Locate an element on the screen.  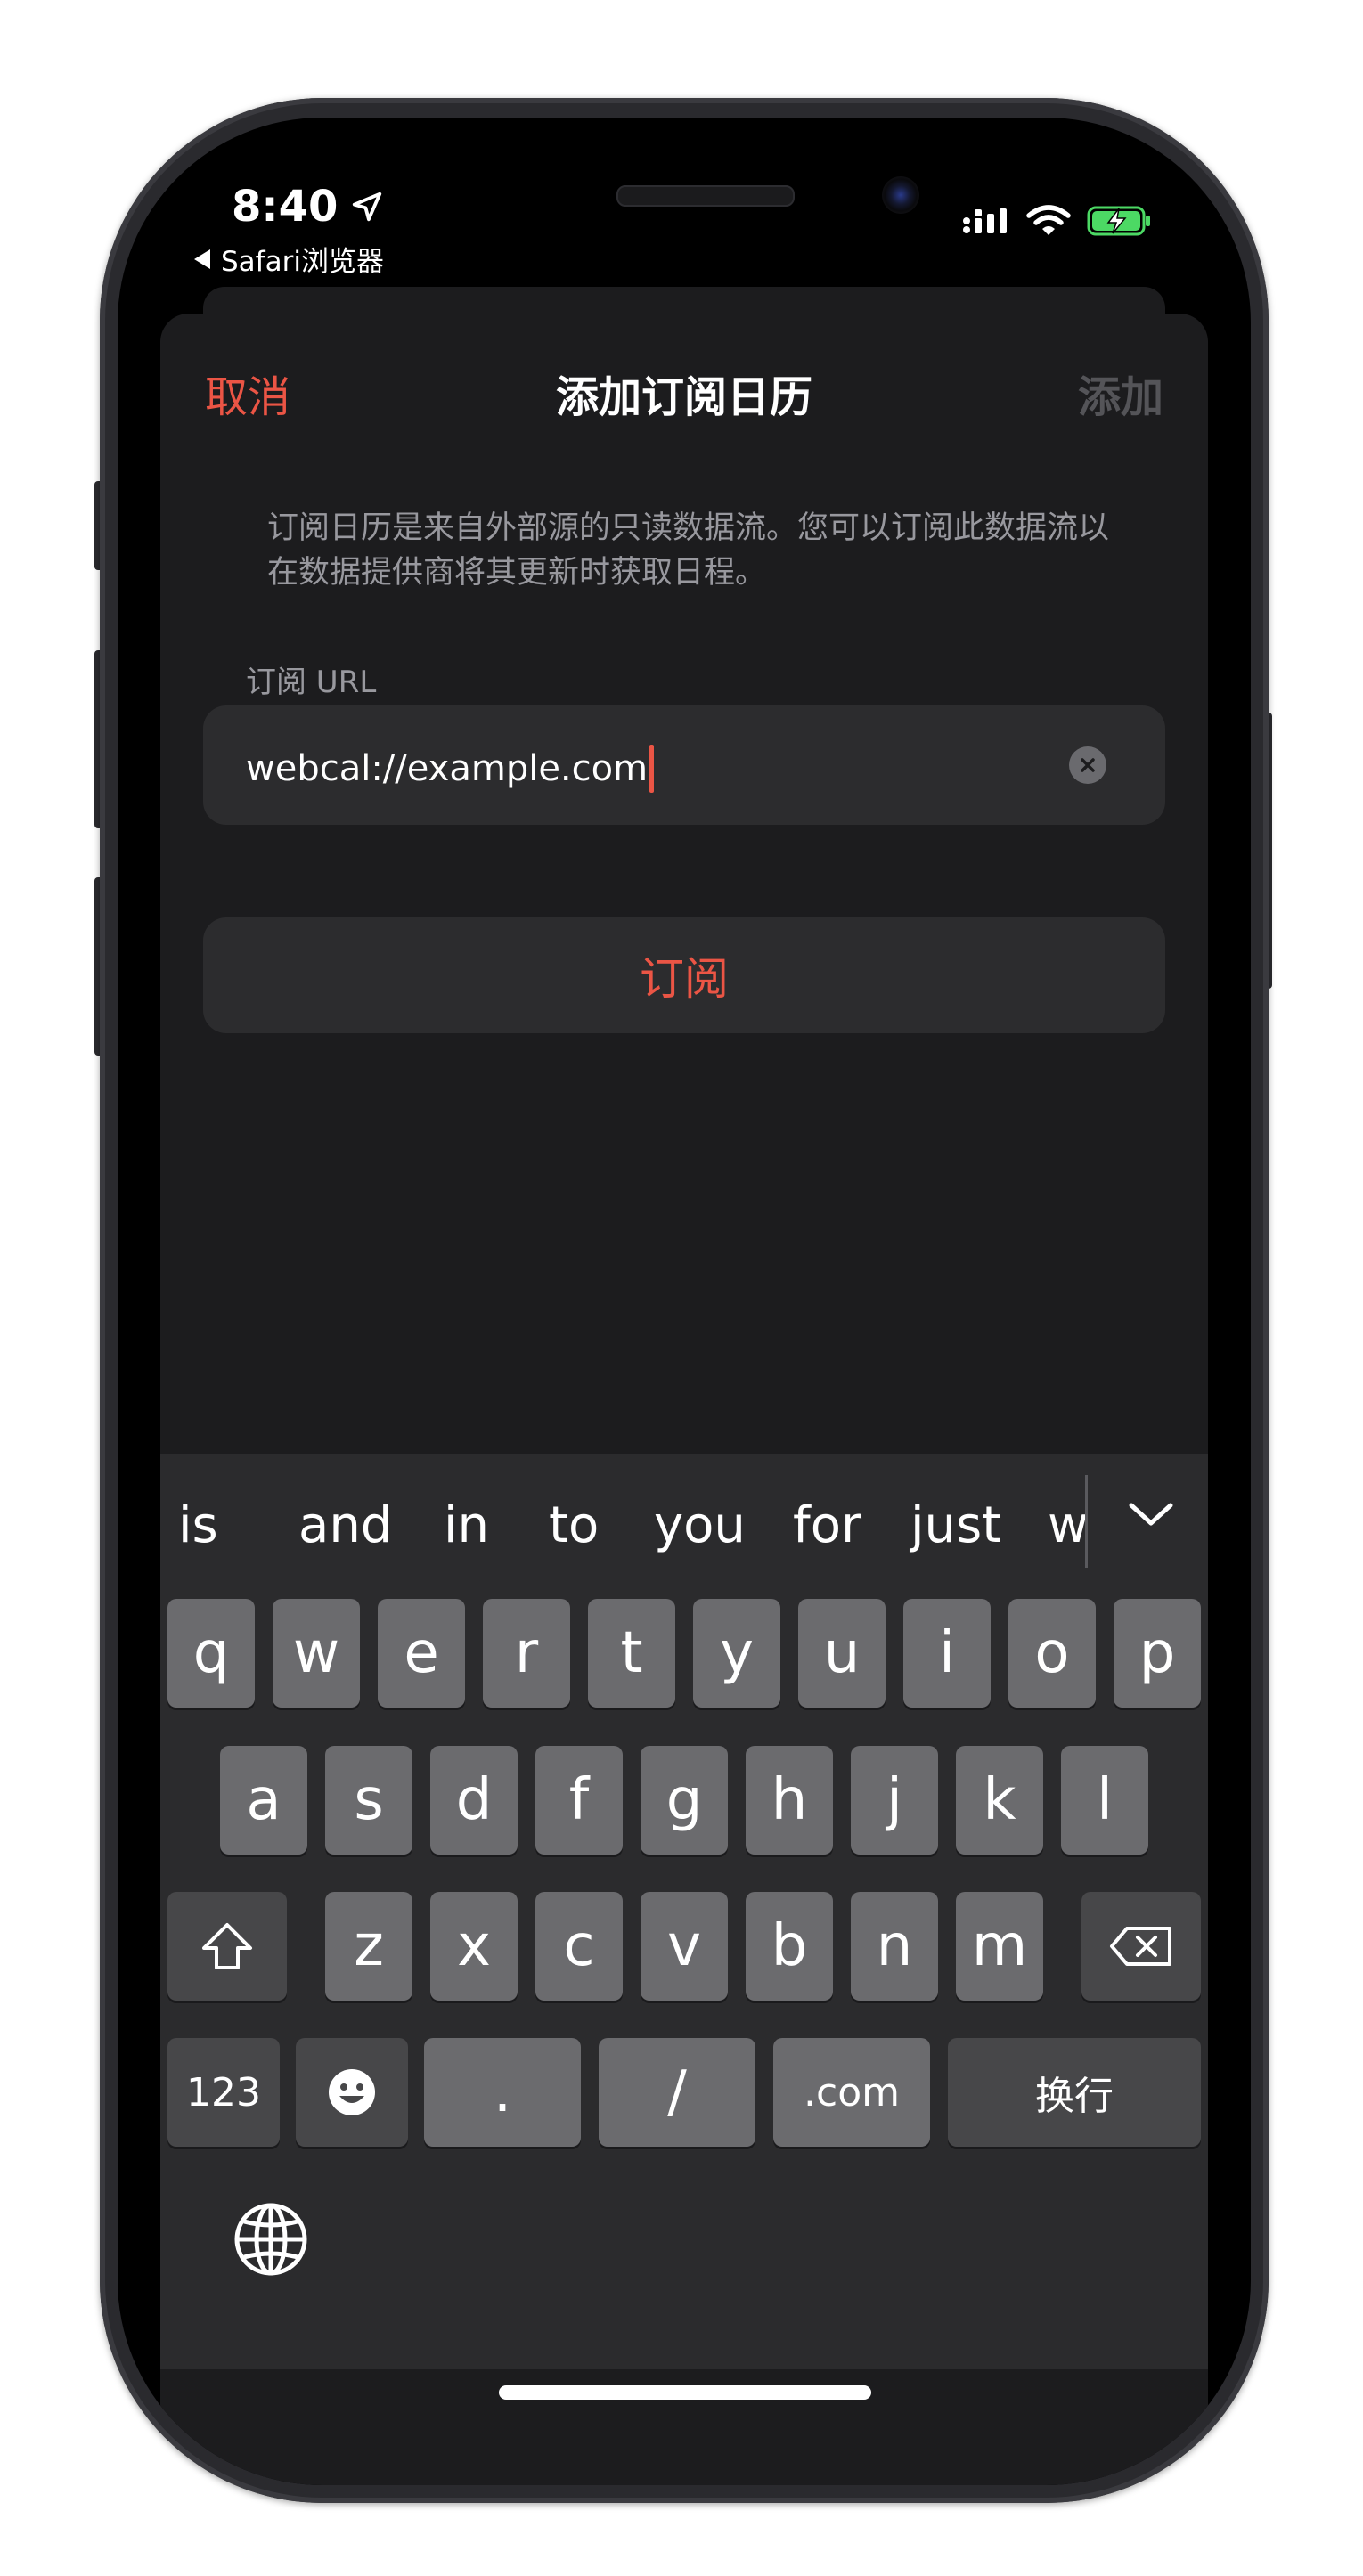
emoji-key is located at coordinates (352, 2092).